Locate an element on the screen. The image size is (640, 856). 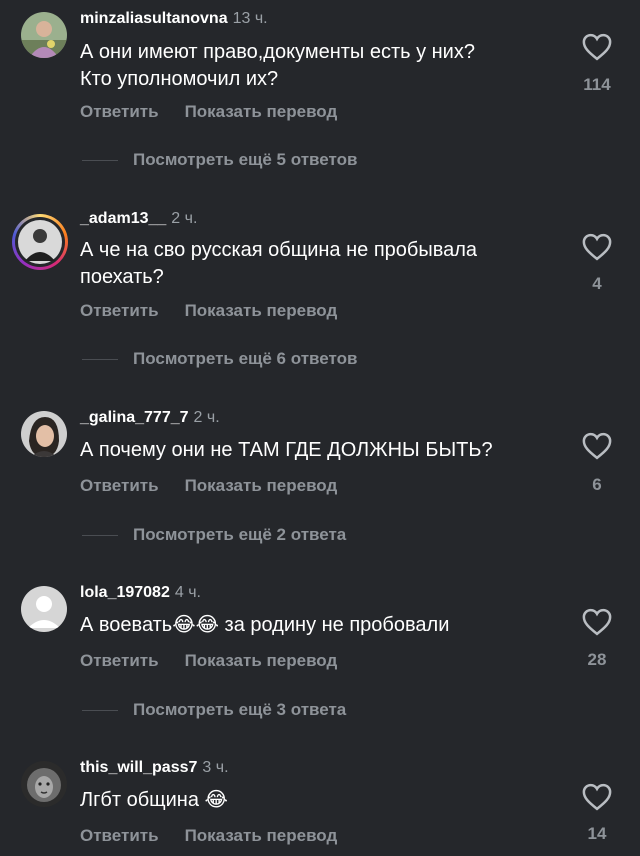
lion-photo-avatar-icon is located at coordinates (44, 784).